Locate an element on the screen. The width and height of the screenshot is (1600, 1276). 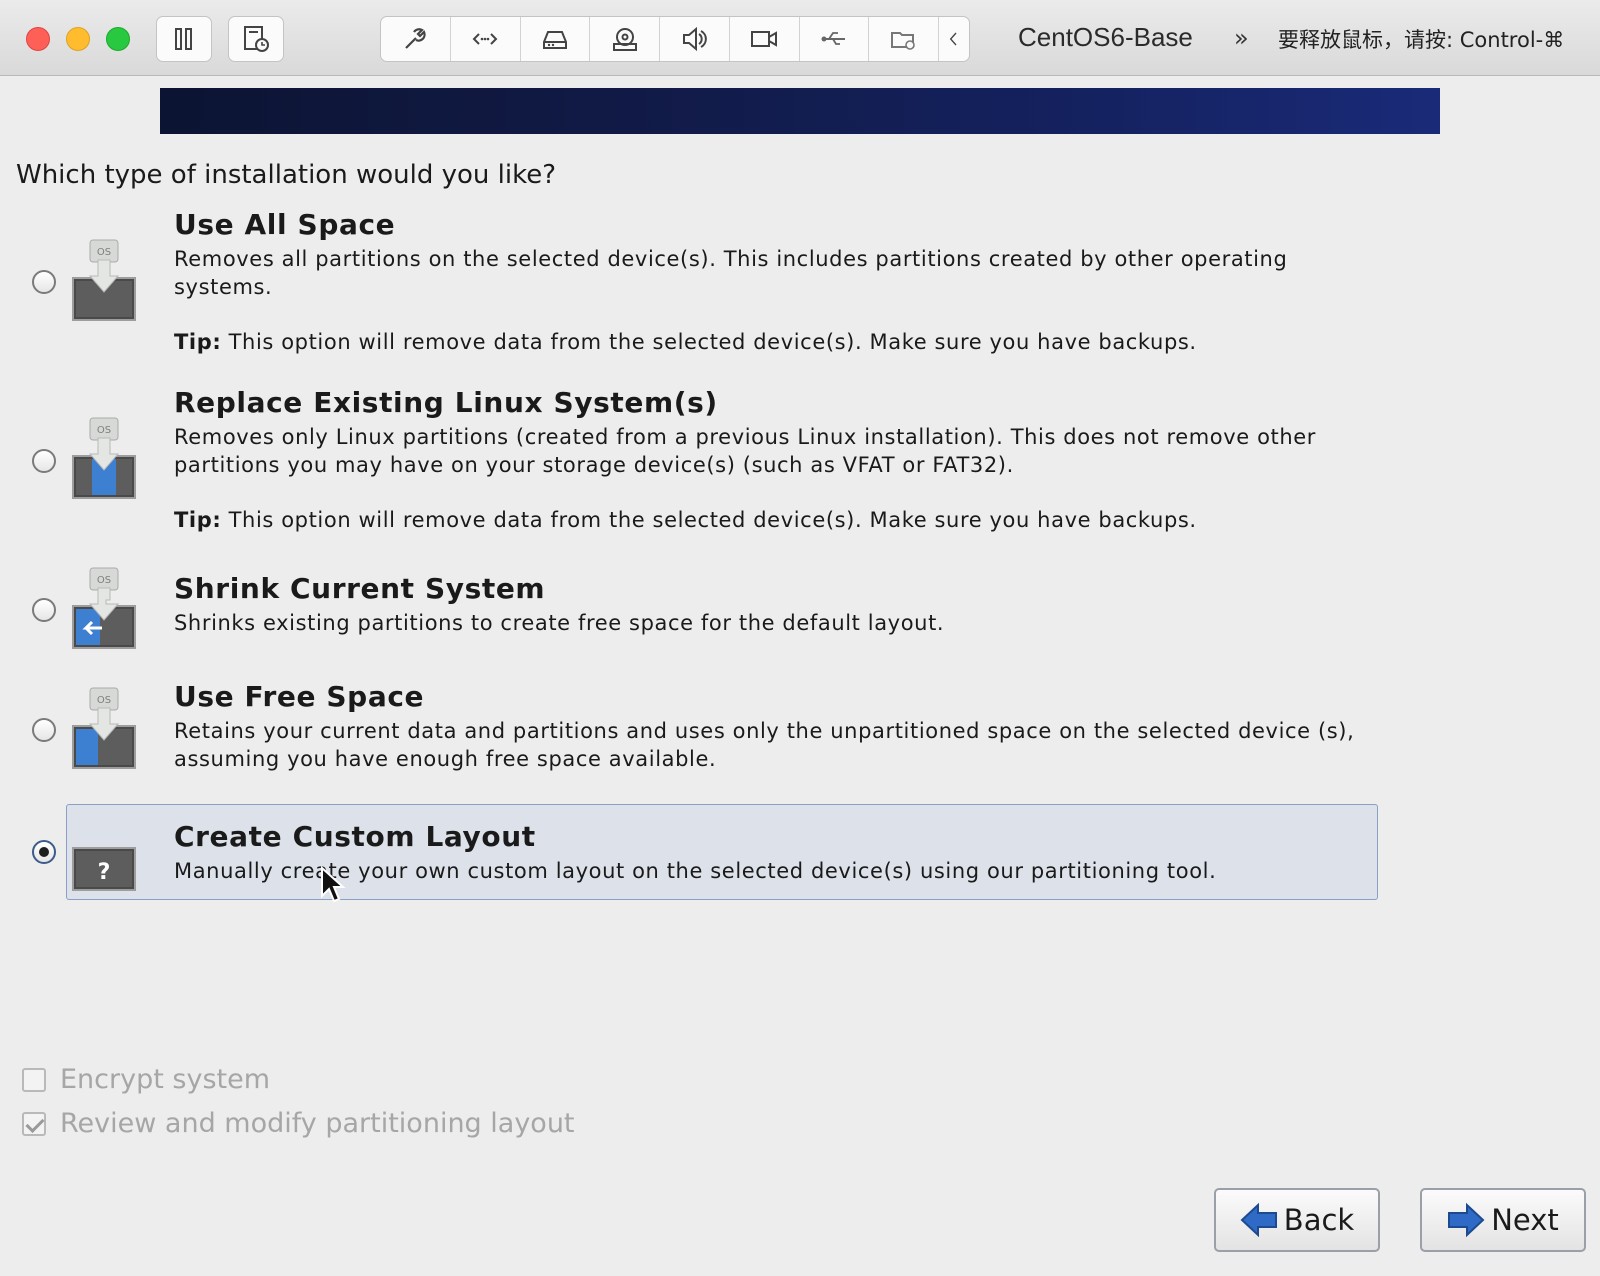
snapshot-icon is located at coordinates (256, 39).